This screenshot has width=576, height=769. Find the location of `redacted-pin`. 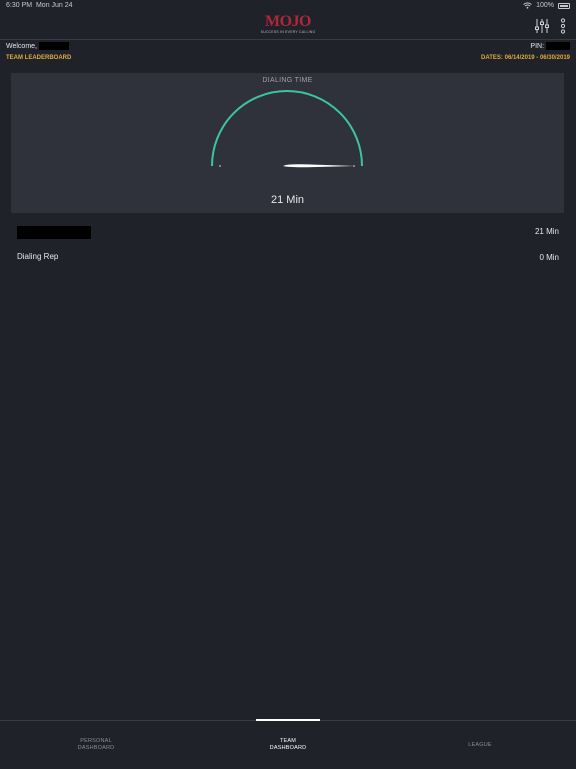

redacted-pin is located at coordinates (558, 46).